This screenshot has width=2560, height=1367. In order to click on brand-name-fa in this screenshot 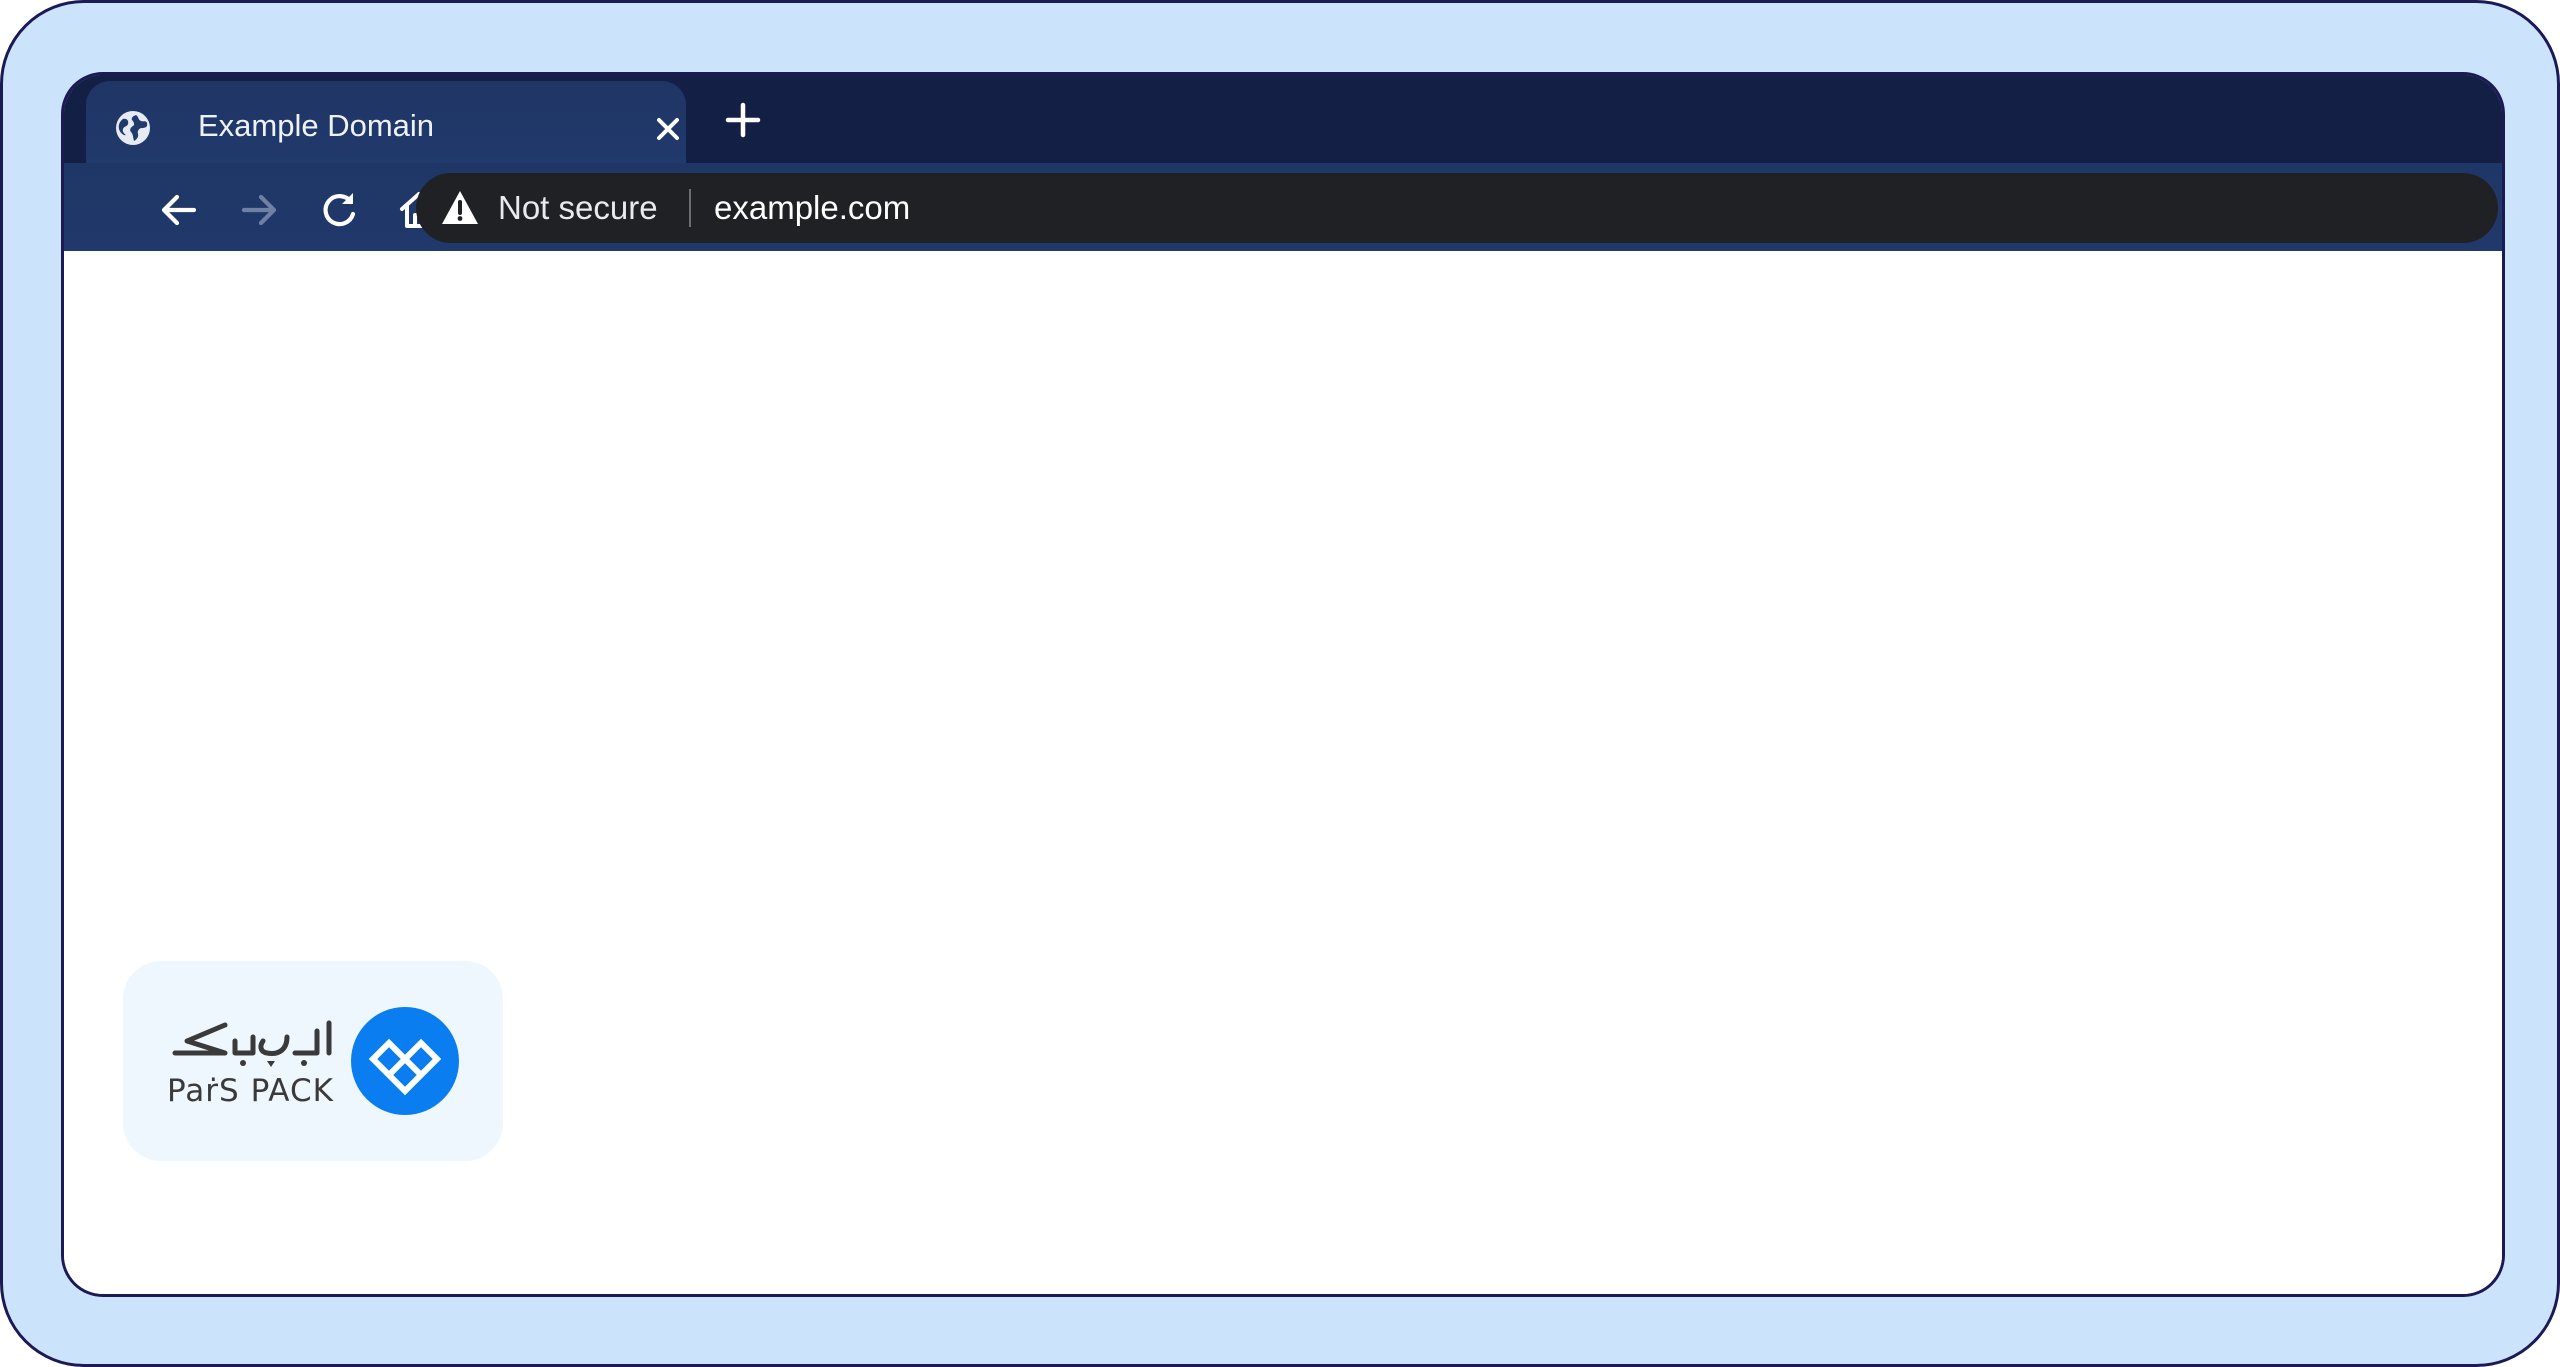, I will do `click(251, 1041)`.